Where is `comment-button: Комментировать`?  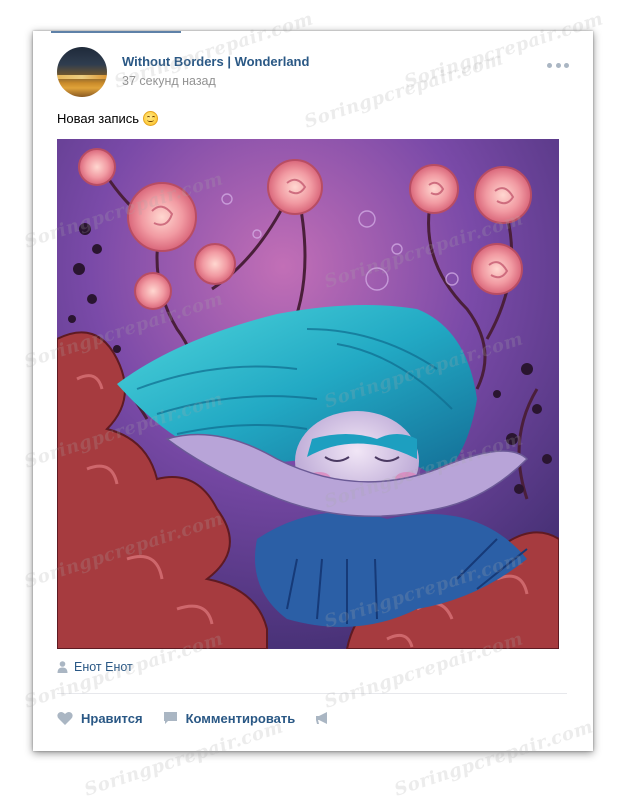 comment-button: Комментировать is located at coordinates (229, 718).